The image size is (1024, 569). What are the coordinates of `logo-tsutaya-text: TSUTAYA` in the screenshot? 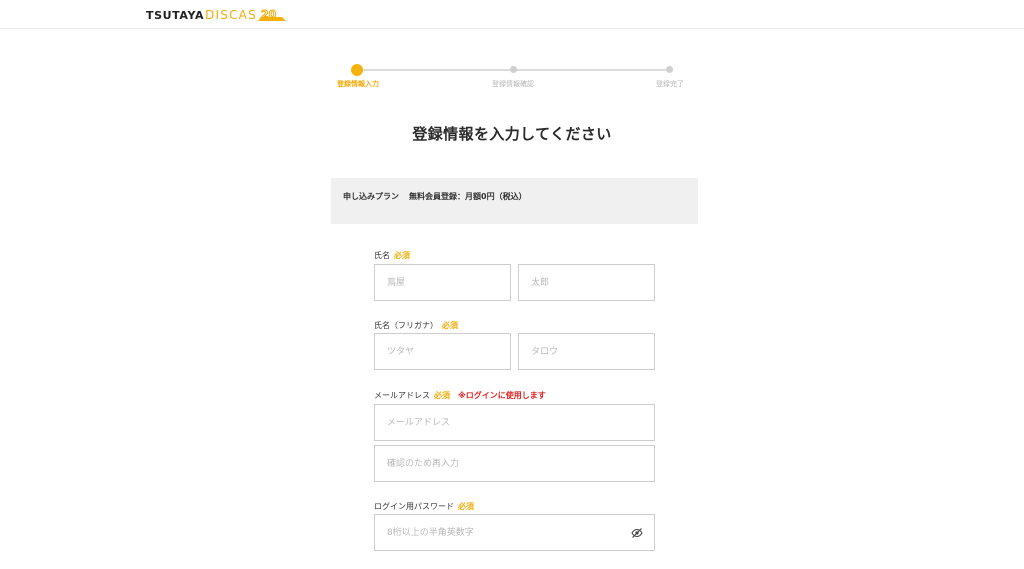 It's located at (175, 15).